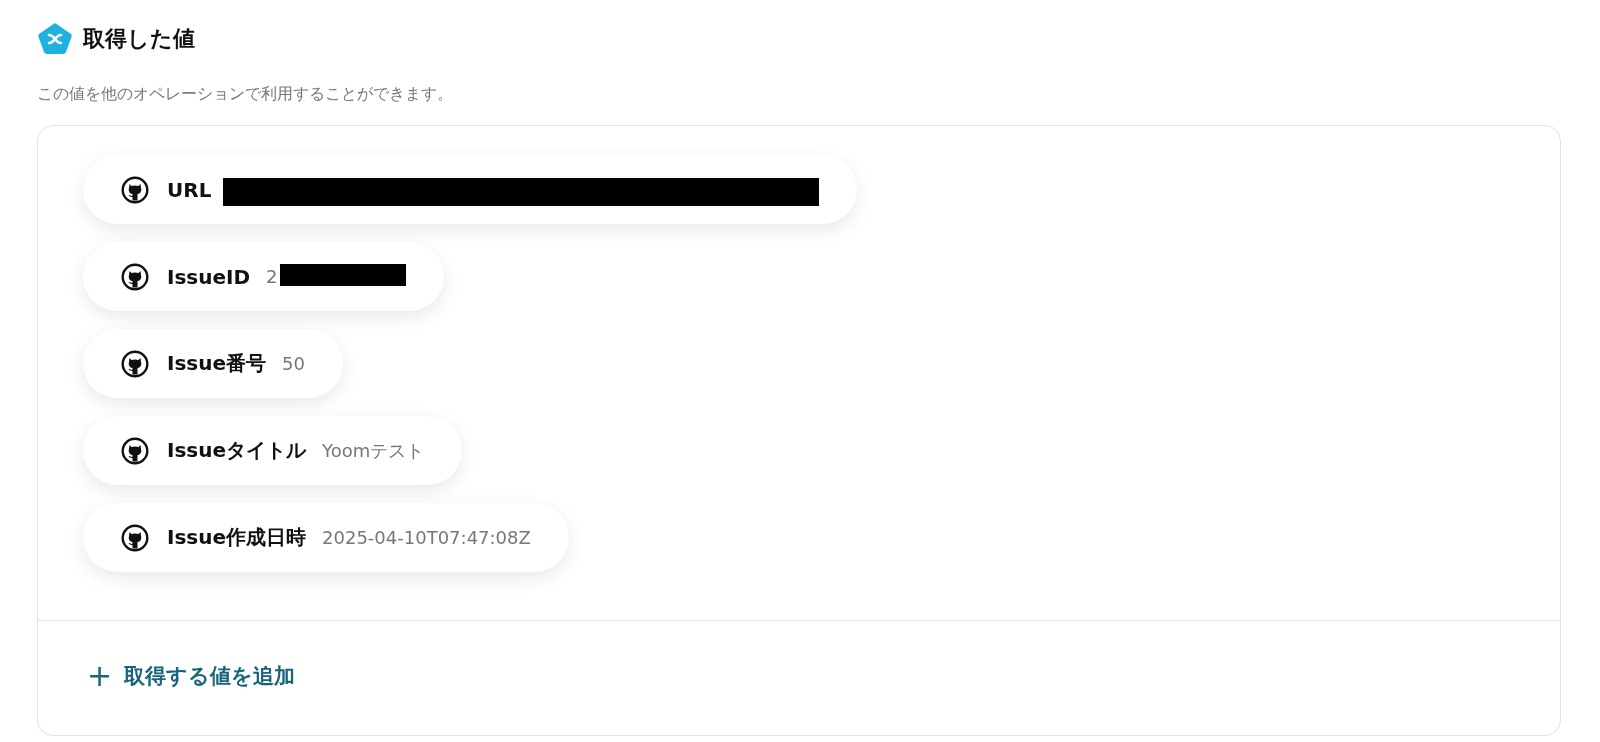 The width and height of the screenshot is (1600, 742). I want to click on section-title: 取得した値, so click(139, 39).